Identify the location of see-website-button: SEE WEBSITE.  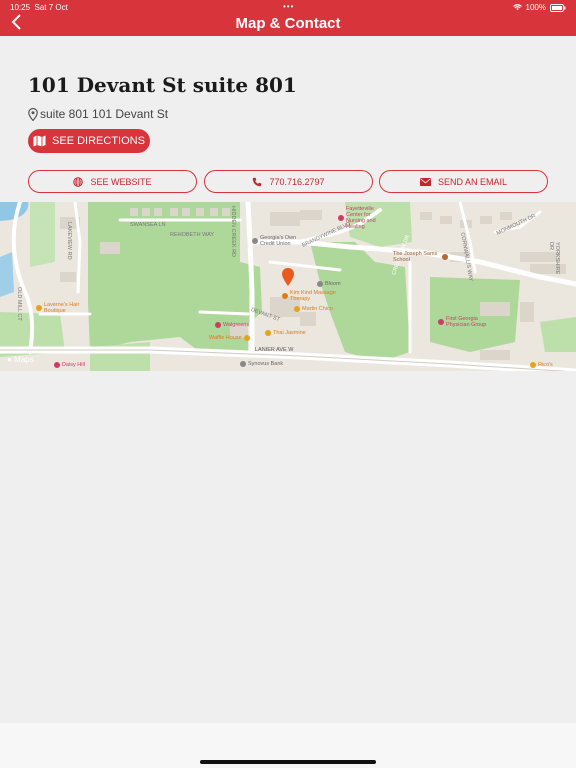
(112, 181).